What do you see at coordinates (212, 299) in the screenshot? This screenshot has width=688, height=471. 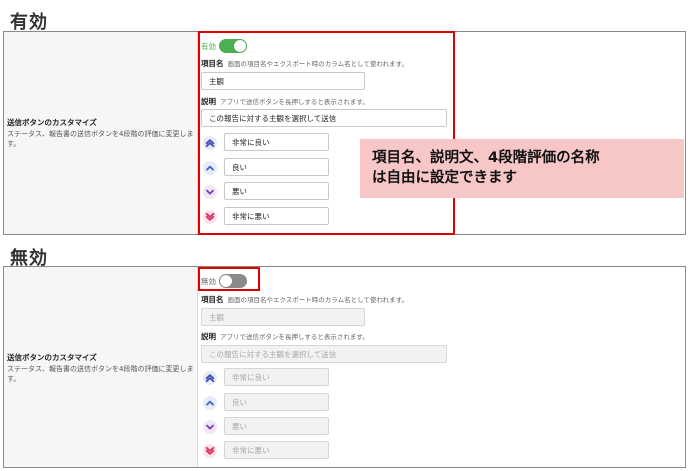 I see `item-name-label-text: 項目名` at bounding box center [212, 299].